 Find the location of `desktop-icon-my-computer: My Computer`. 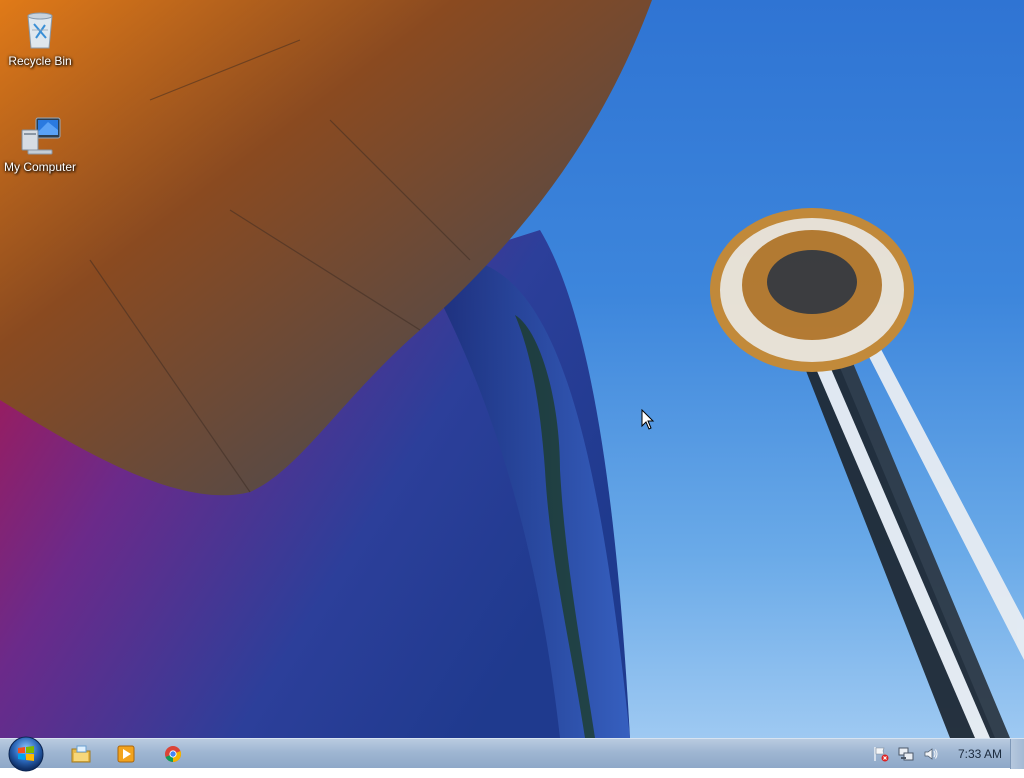

desktop-icon-my-computer: My Computer is located at coordinates (40, 144).